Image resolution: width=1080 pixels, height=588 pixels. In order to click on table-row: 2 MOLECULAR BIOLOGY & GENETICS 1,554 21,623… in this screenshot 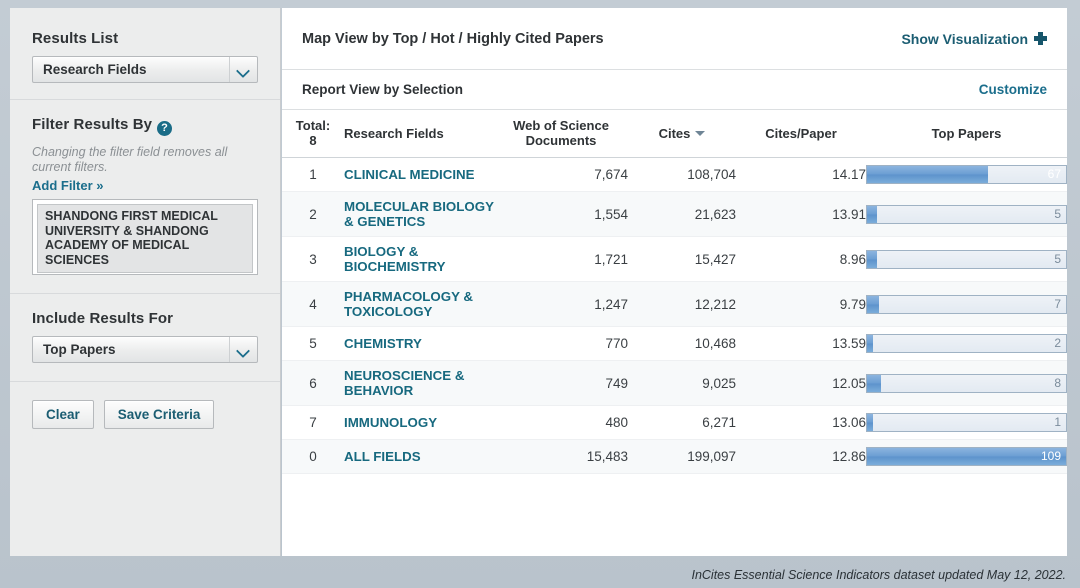, I will do `click(674, 214)`.